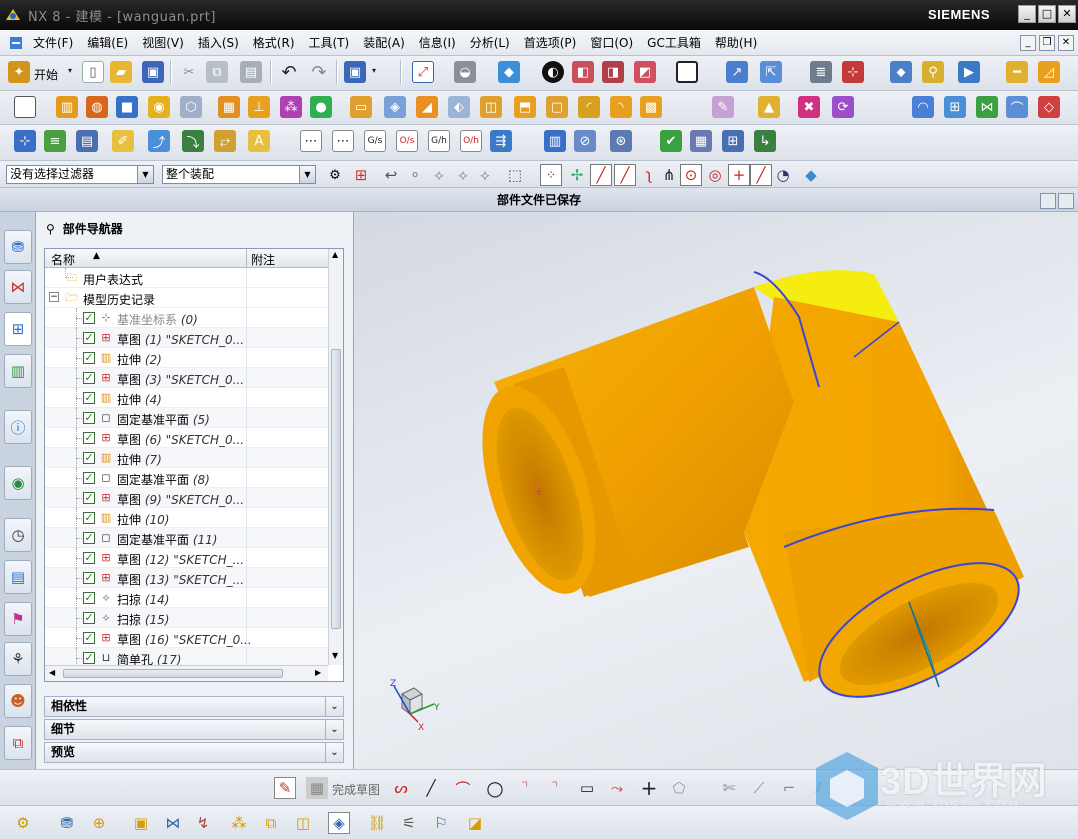  I want to click on angle-icon: ◿, so click(1049, 72).